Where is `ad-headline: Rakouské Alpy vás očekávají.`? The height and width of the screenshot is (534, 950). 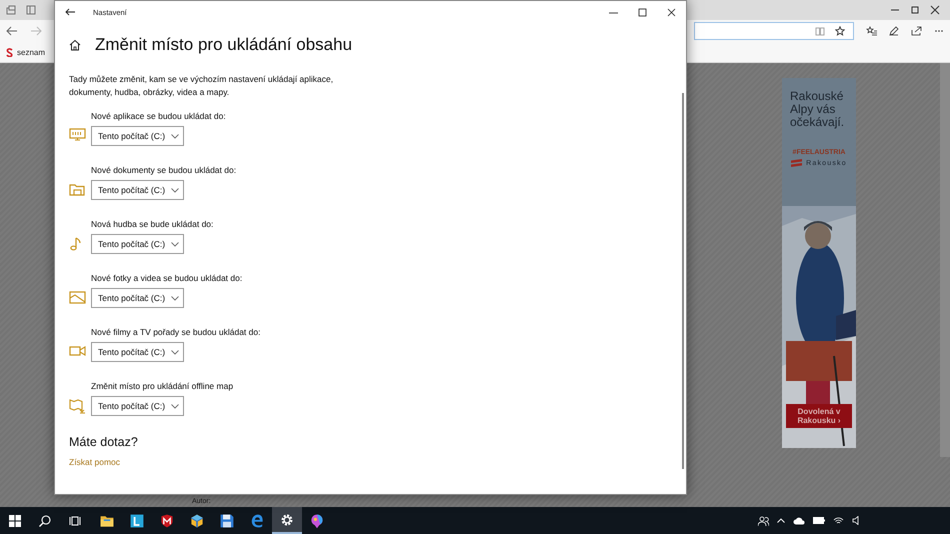 ad-headline: Rakouské Alpy vás očekávají. is located at coordinates (818, 109).